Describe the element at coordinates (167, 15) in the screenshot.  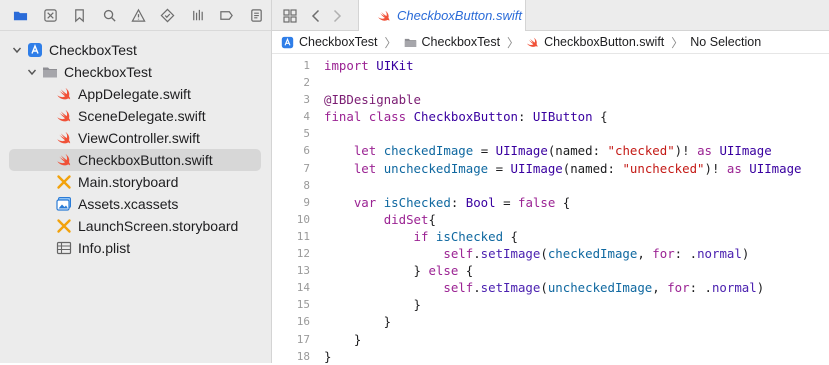
I see `test-icon` at that location.